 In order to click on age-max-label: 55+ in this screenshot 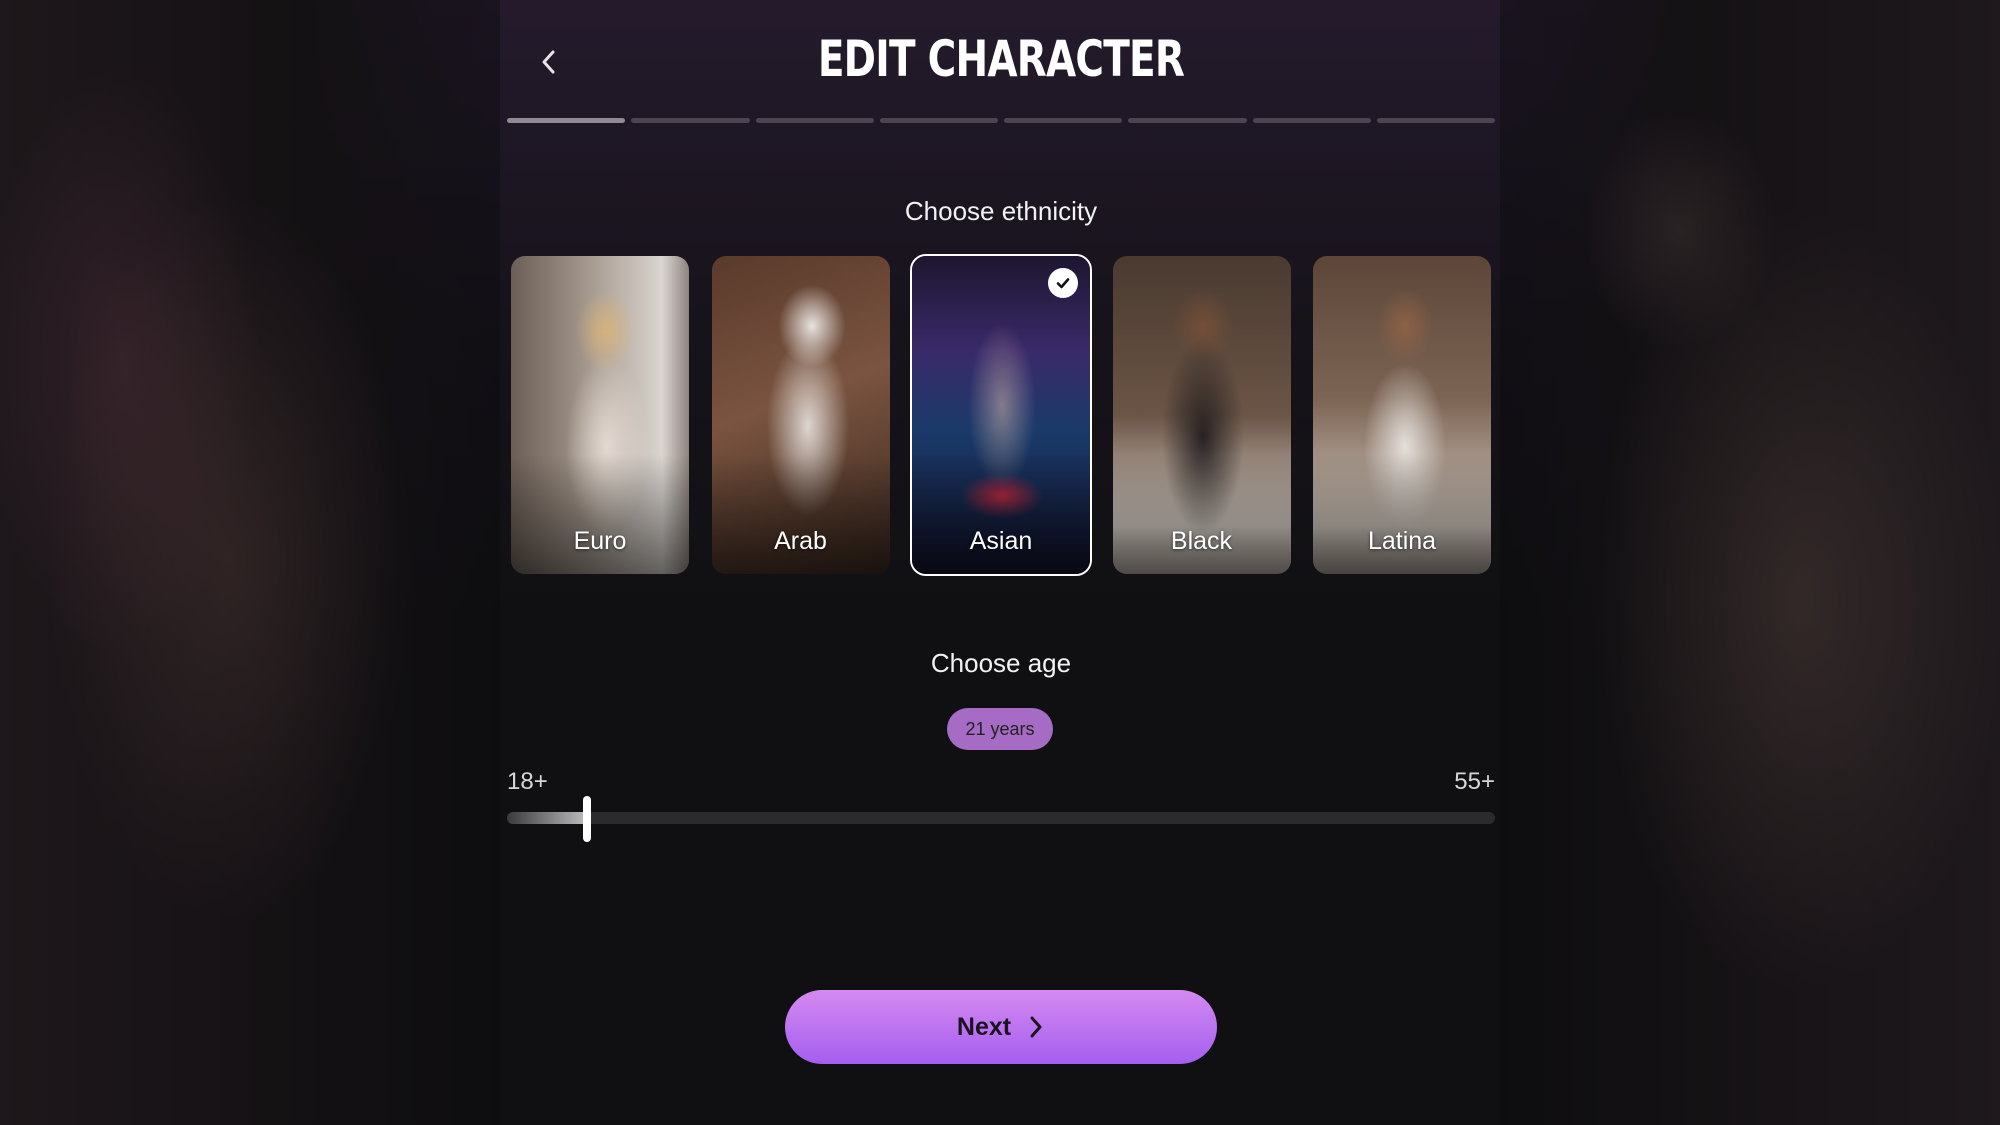, I will do `click(1474, 781)`.